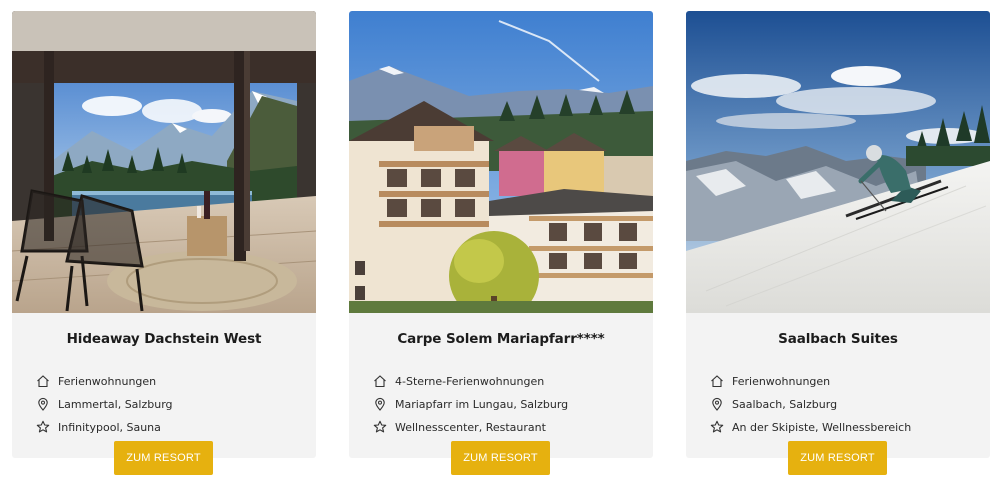 This screenshot has width=999, height=483. Describe the element at coordinates (785, 404) in the screenshot. I see `feature-text: Saalbach, Salzburg` at that location.